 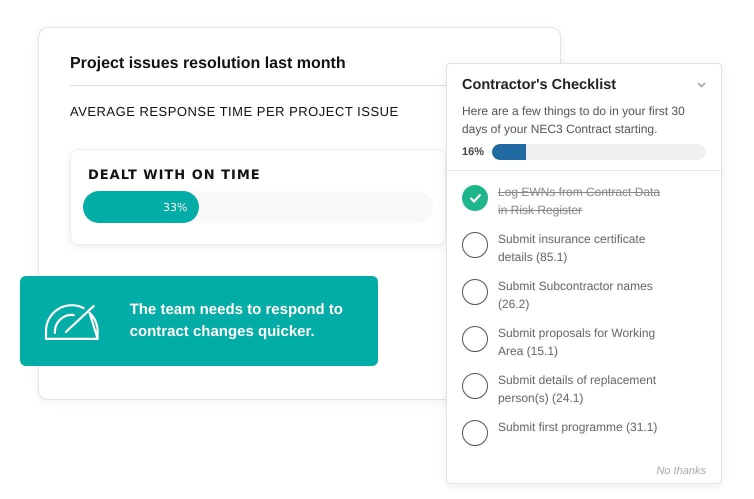 What do you see at coordinates (234, 111) in the screenshot?
I see `report-subtitle: AVERAGE RESPONSE TIME PER PROJECT ISSUE` at bounding box center [234, 111].